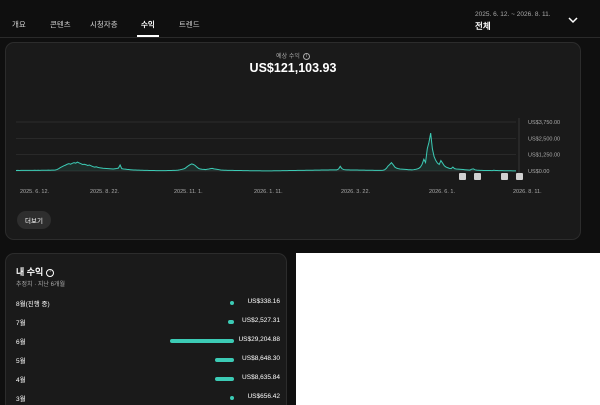  What do you see at coordinates (21, 399) in the screenshot?
I see `earnings-month: 3월` at bounding box center [21, 399].